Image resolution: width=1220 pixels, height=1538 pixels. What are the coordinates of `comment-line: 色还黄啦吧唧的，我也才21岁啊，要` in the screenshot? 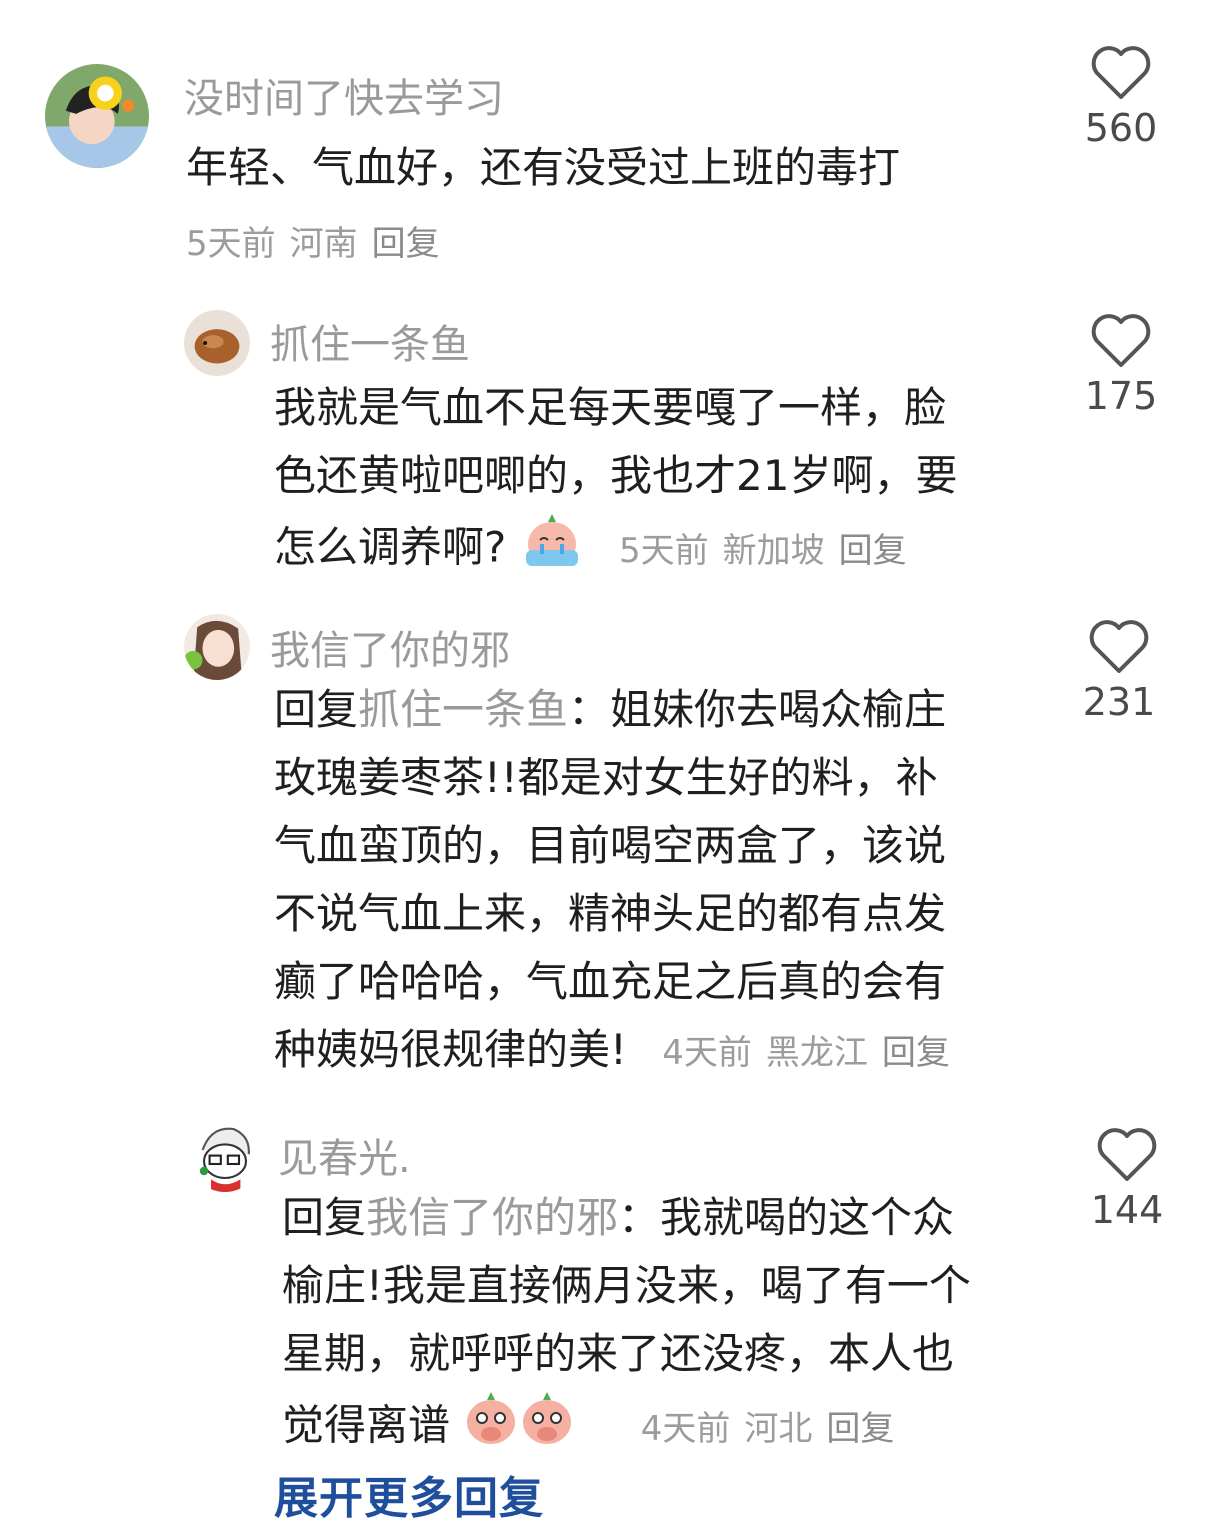 It's located at (616, 475).